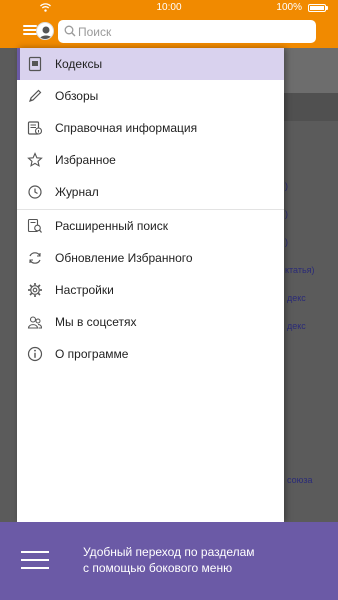 Image resolution: width=338 pixels, height=600 pixels. I want to click on battery-percent: 100%, so click(289, 7).